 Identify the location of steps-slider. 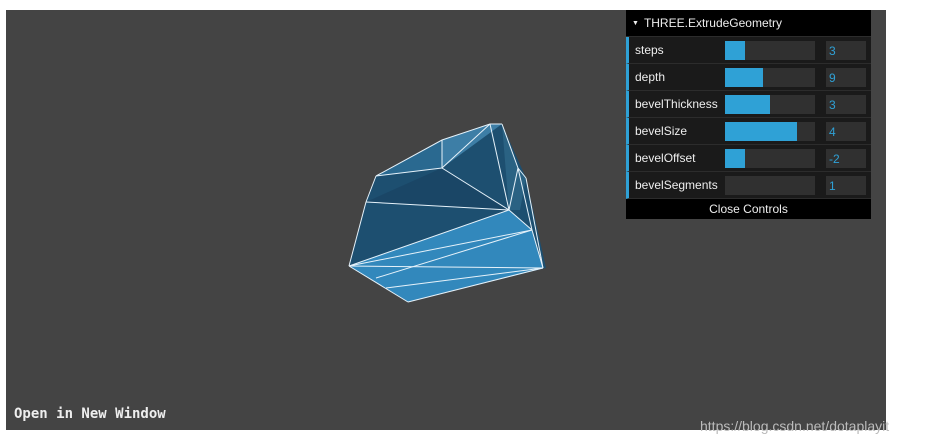
(770, 50).